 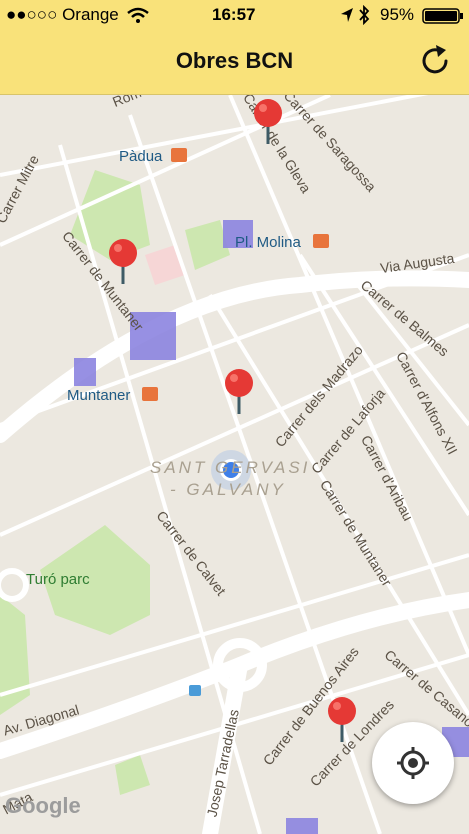 I want to click on park-label: Turó parc, so click(x=58, y=579).